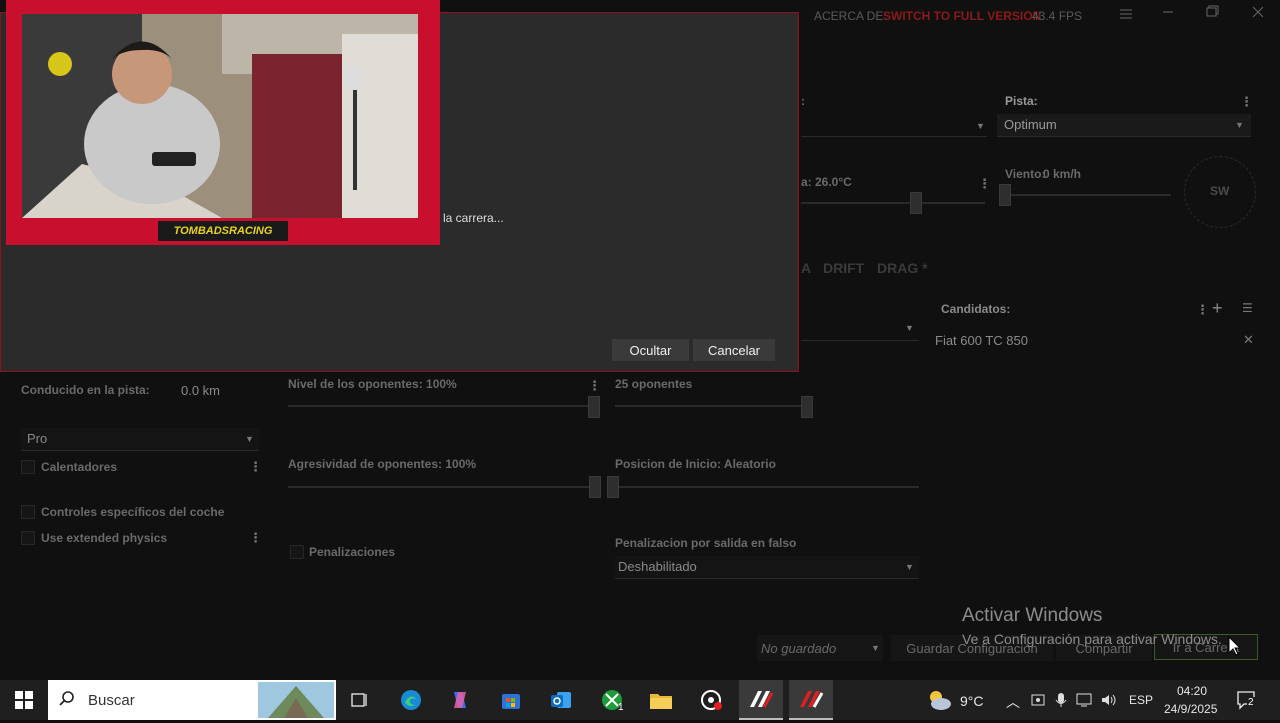 The image size is (1280, 723). I want to click on network-icon, so click(1085, 702).